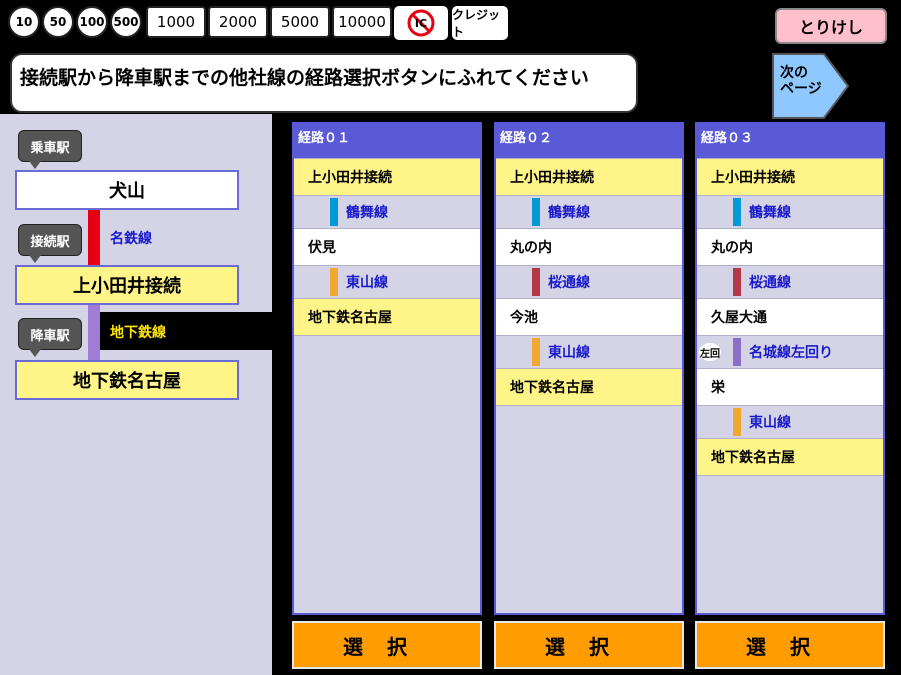  I want to click on coin-50-button: 50, so click(58, 22).